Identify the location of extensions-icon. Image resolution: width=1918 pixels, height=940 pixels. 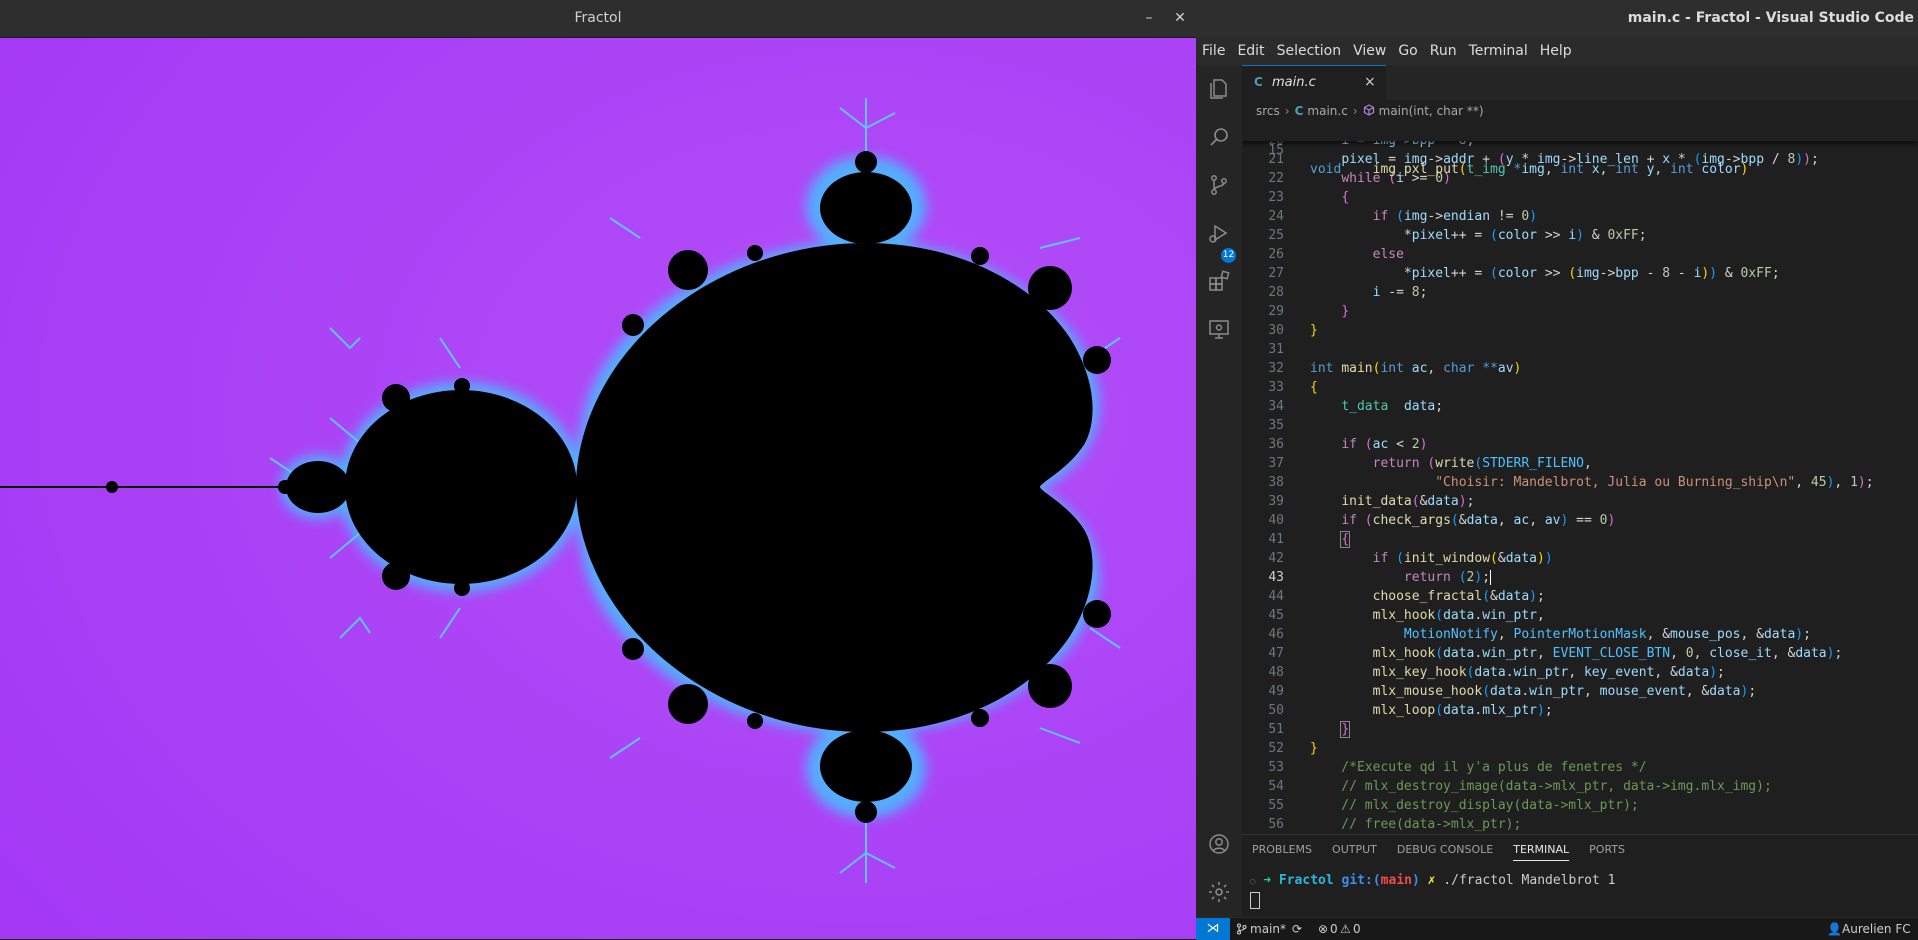
(1219, 281).